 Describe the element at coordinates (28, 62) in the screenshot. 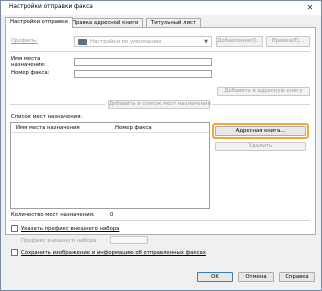

I see `destination-name-label: Имя места назначения:` at that location.